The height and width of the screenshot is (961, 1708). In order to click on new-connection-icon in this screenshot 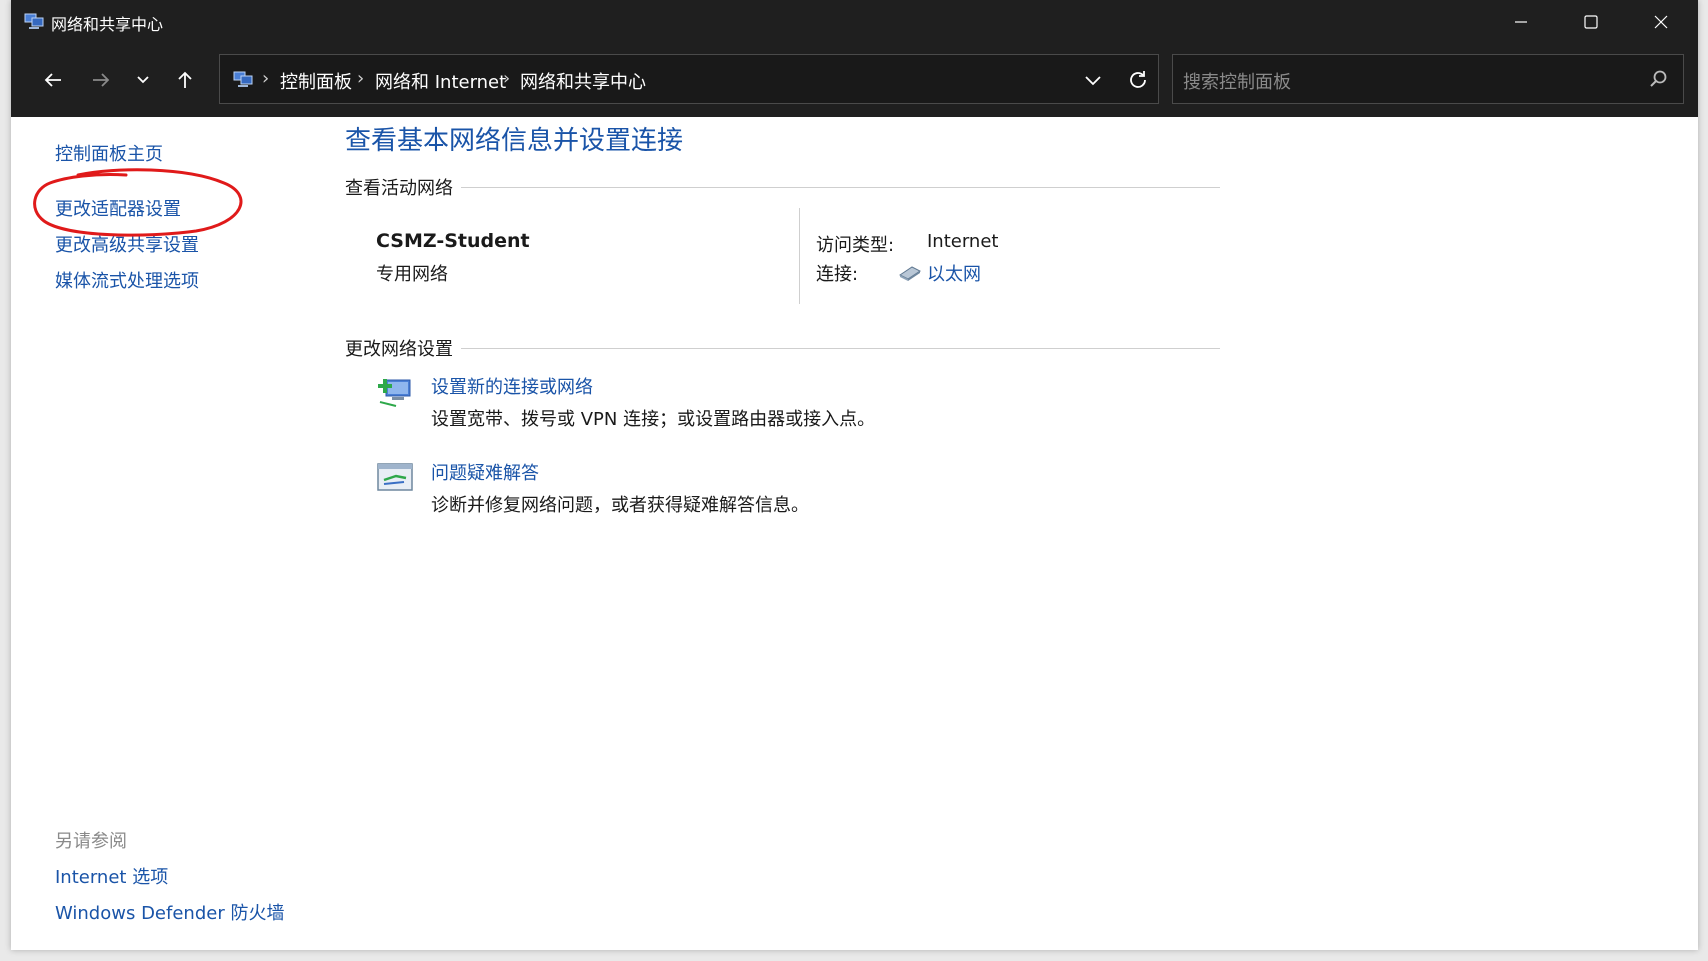, I will do `click(394, 393)`.